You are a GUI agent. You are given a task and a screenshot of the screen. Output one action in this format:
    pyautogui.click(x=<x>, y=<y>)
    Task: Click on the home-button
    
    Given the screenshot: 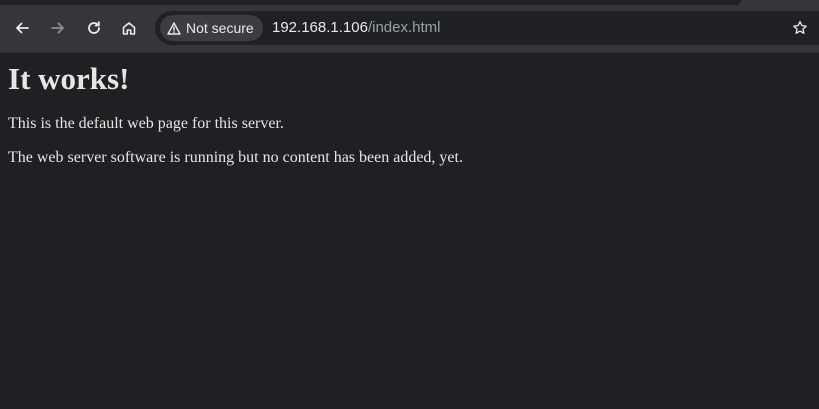 What is the action you would take?
    pyautogui.click(x=129, y=28)
    